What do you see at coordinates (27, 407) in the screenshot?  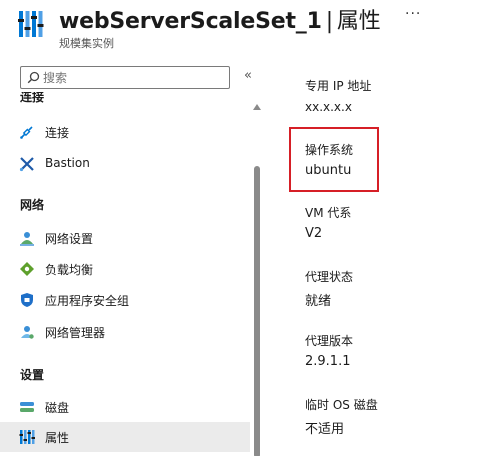 I see `disk-icon` at bounding box center [27, 407].